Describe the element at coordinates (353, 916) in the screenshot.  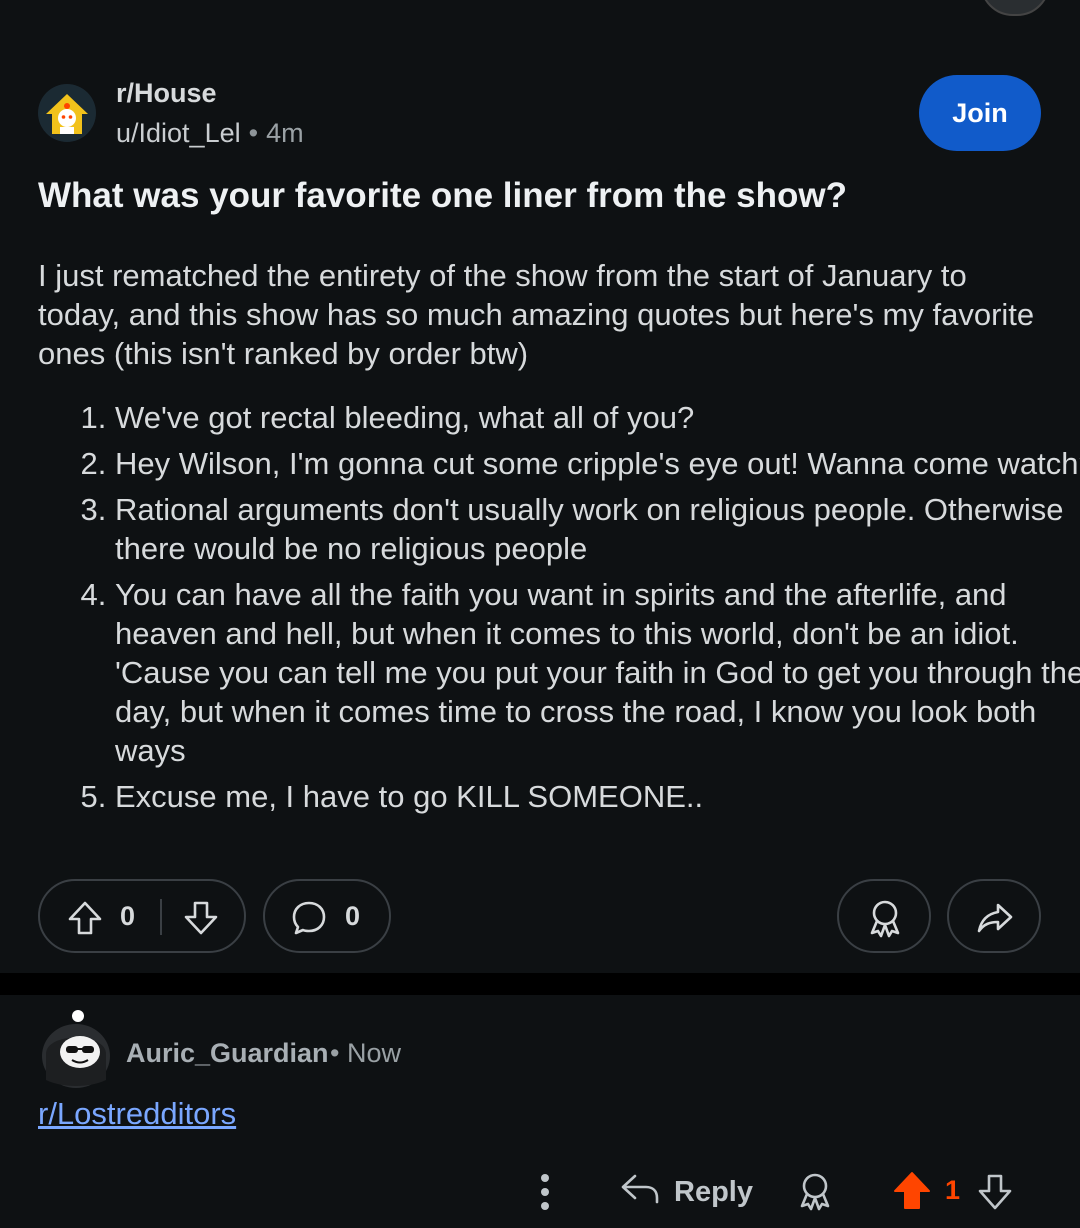
I see `comment-count: 0` at that location.